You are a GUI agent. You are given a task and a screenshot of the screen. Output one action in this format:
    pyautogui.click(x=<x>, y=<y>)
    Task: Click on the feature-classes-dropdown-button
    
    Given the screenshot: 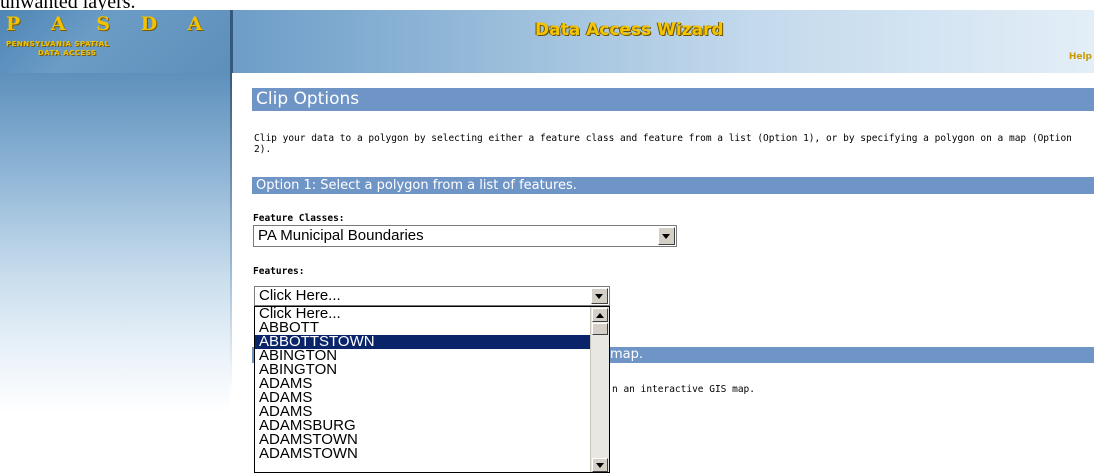 What is the action you would take?
    pyautogui.click(x=666, y=236)
    